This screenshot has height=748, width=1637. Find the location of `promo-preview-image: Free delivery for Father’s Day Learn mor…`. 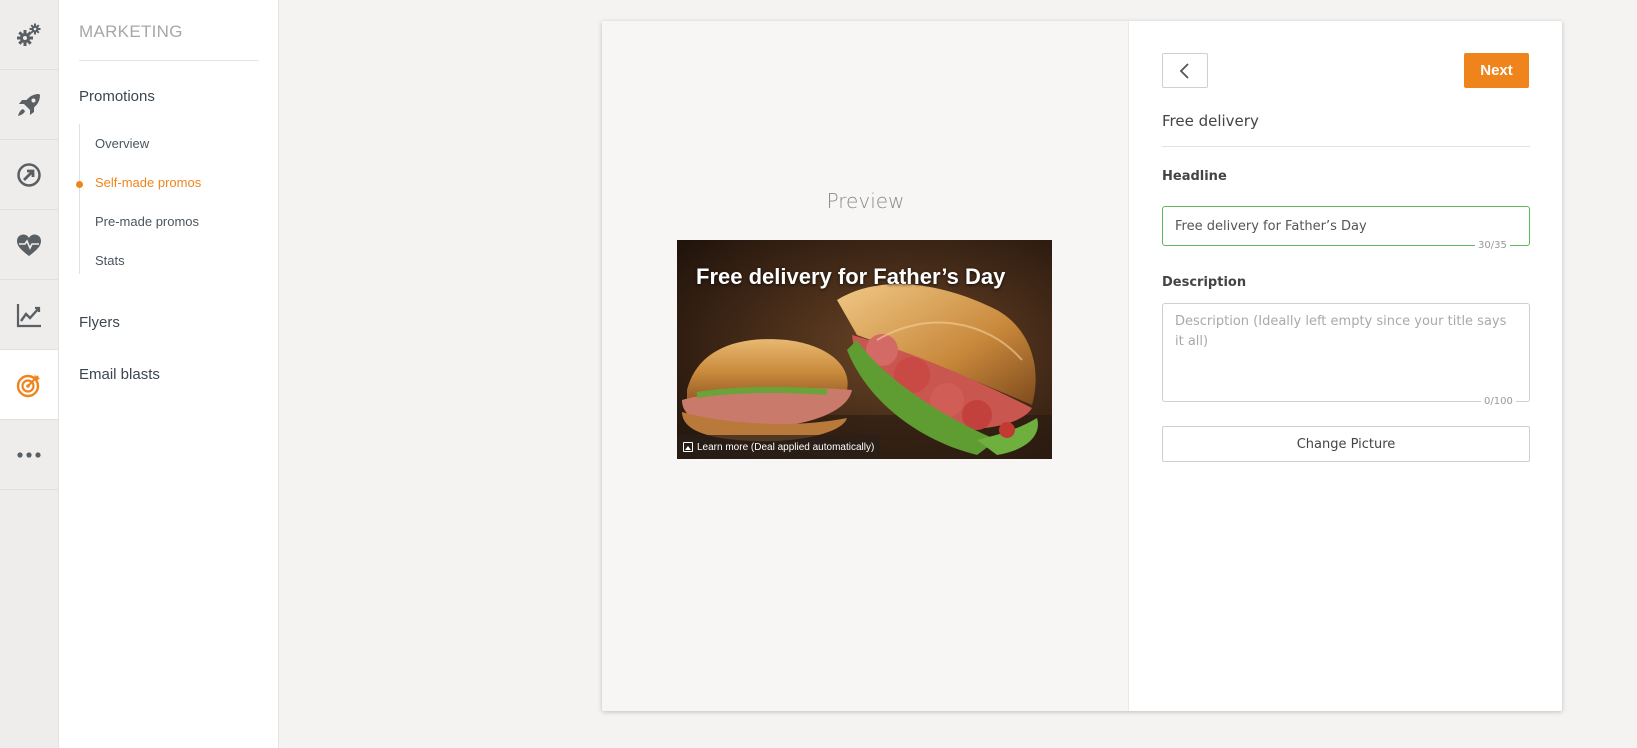

promo-preview-image: Free delivery for Father’s Day Learn mor… is located at coordinates (864, 349).